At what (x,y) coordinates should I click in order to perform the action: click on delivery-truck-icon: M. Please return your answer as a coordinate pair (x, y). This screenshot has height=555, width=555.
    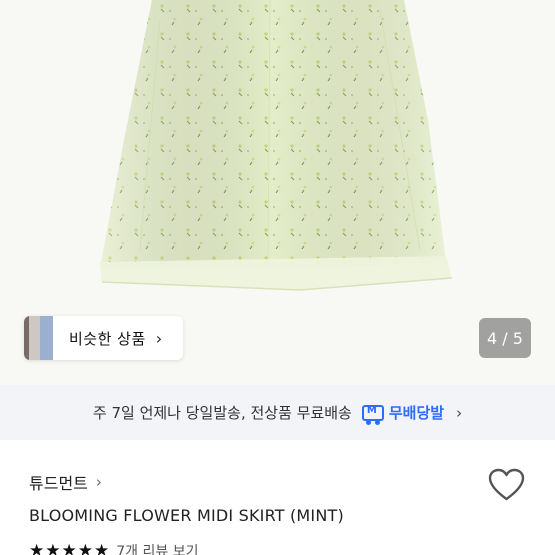
    Looking at the image, I should click on (372, 414).